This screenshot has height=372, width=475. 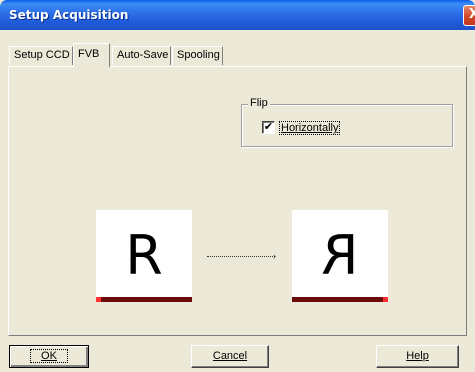 I want to click on arrow-head-icon: ›, so click(x=274, y=256).